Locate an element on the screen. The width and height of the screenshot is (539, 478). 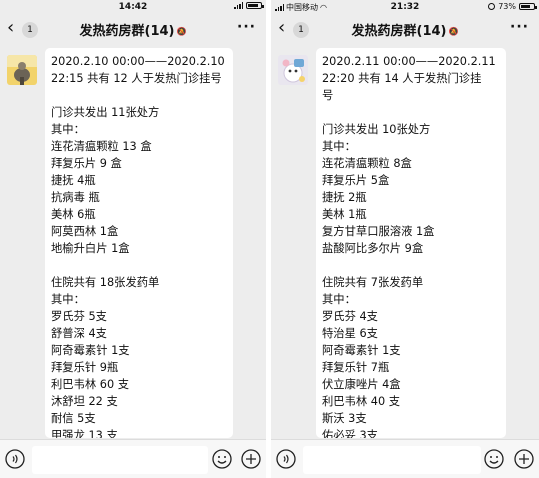
message-line: 地榆升白片 1盒 is located at coordinates (90, 248).